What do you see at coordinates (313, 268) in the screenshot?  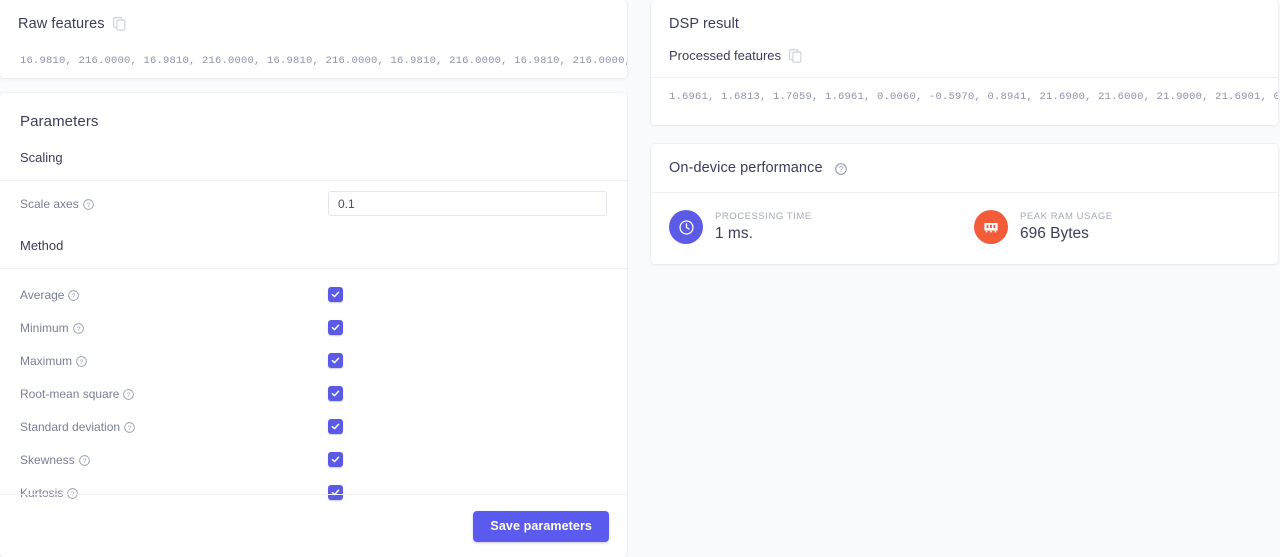 I see `method-divider` at bounding box center [313, 268].